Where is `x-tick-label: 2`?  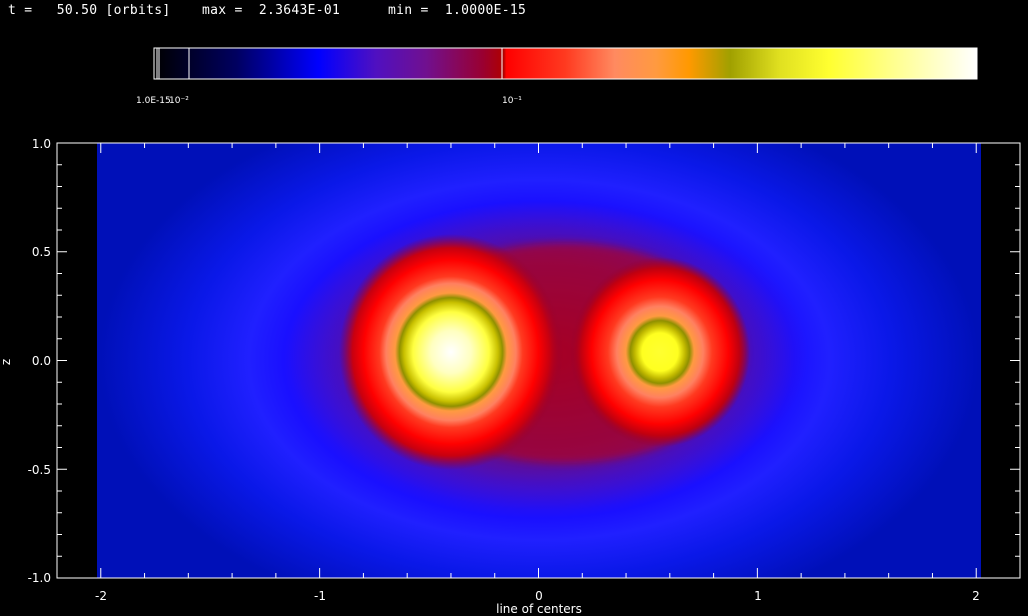
x-tick-label: 2 is located at coordinates (976, 596).